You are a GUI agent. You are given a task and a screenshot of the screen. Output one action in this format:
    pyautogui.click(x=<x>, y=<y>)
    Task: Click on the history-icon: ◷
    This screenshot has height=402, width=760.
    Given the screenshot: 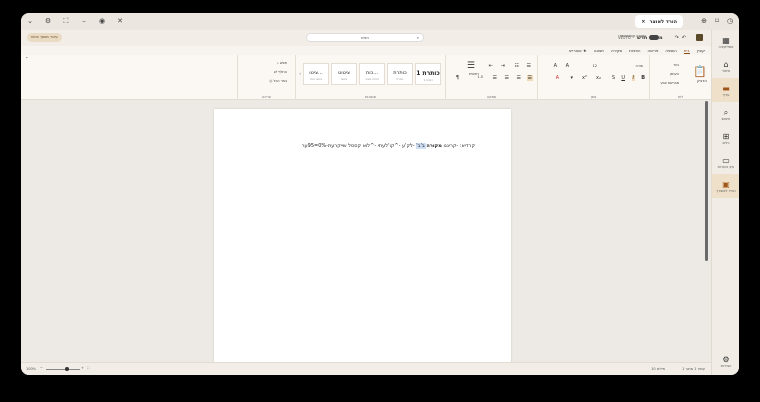 What is the action you would take?
    pyautogui.click(x=730, y=21)
    